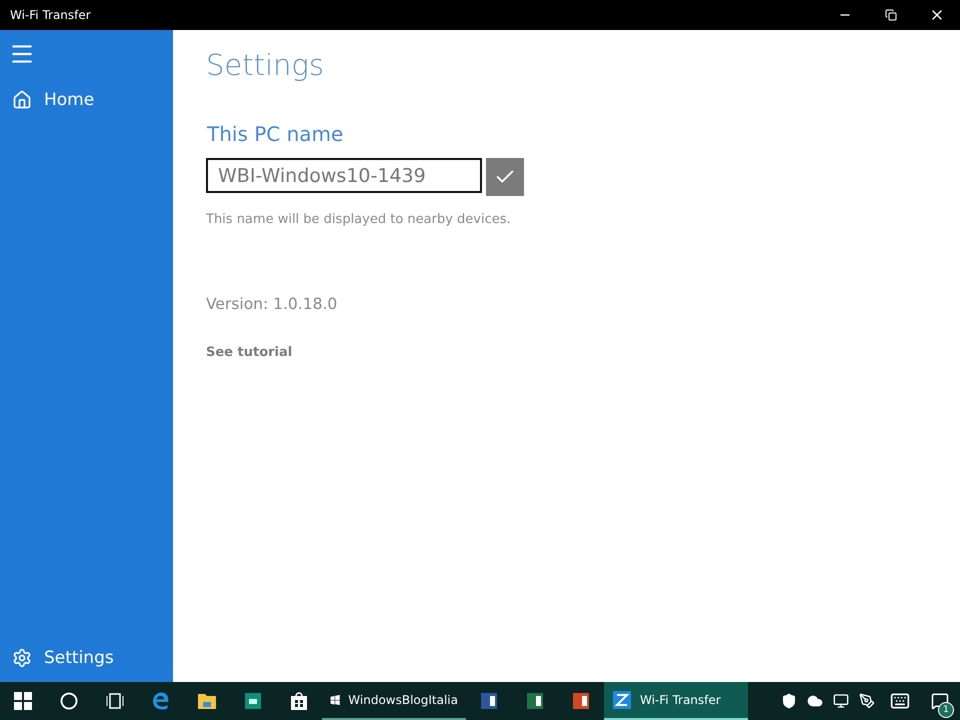 This screenshot has height=720, width=960. Describe the element at coordinates (272, 304) in the screenshot. I see `version-text: Version: 1.0.18.0` at that location.